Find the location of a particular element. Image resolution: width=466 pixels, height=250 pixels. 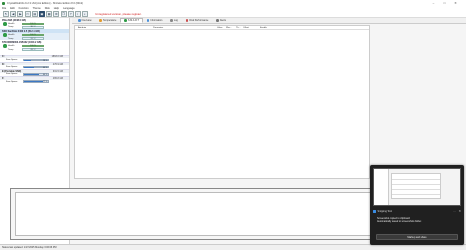

tab-log: Log is located at coordinates (174, 20).